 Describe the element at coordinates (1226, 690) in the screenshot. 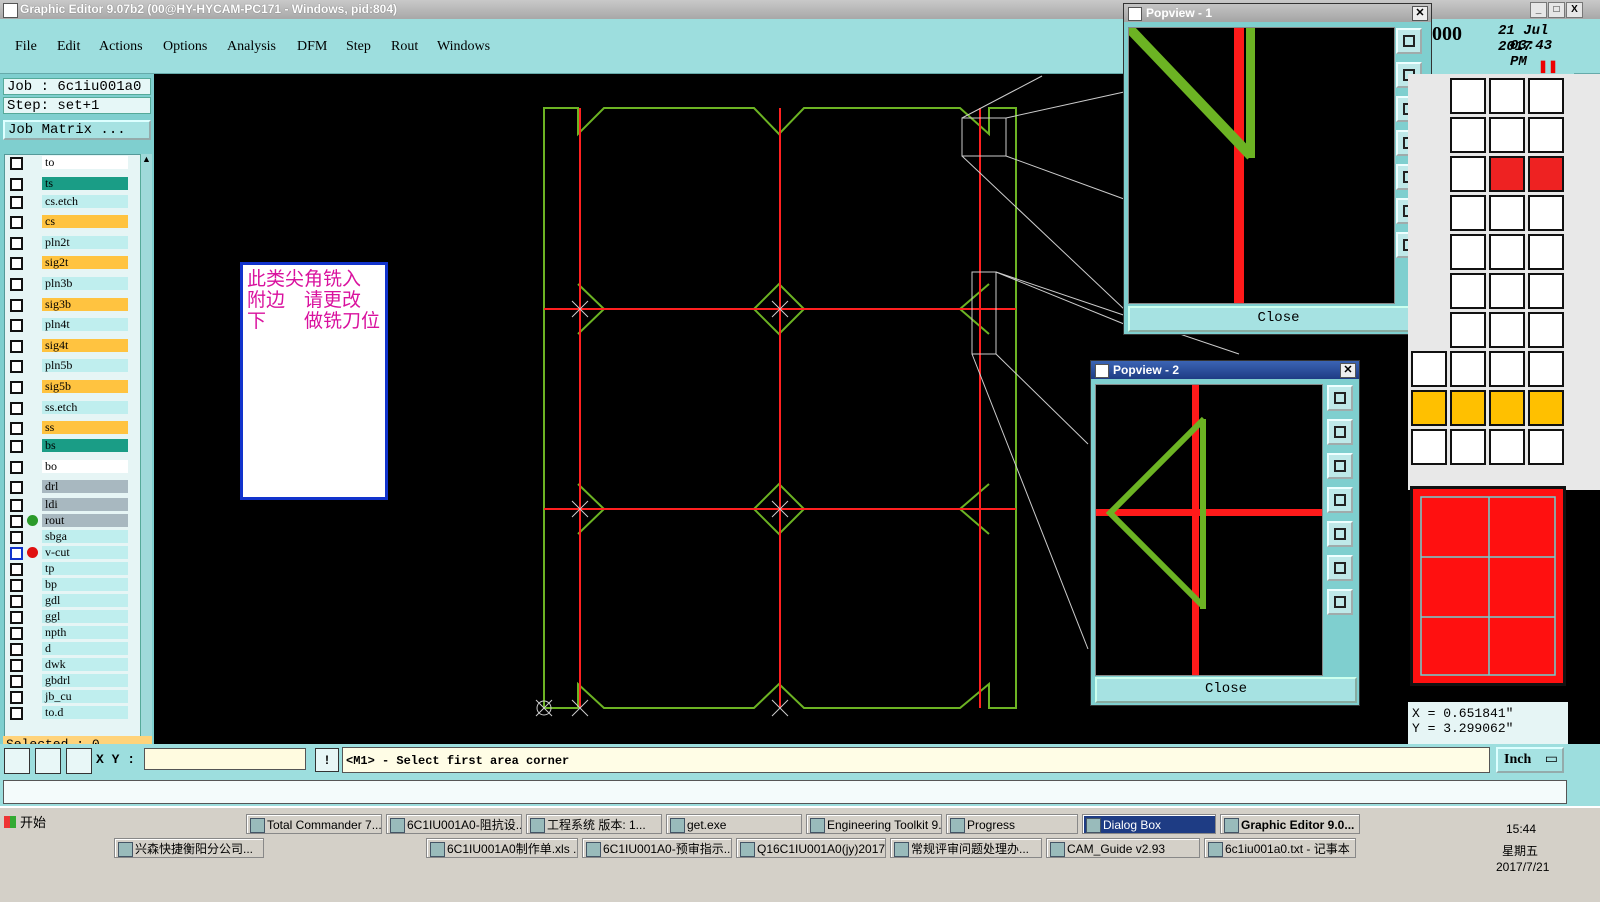

I see `popview-2-close-button: Close` at that location.